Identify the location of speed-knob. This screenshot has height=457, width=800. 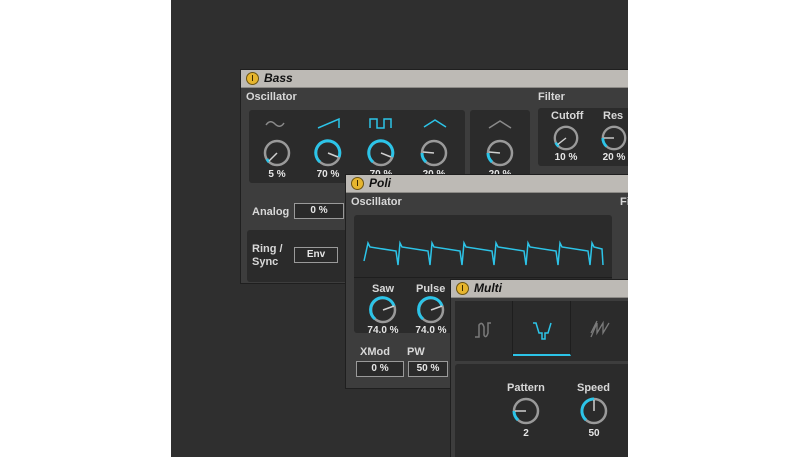
(594, 411).